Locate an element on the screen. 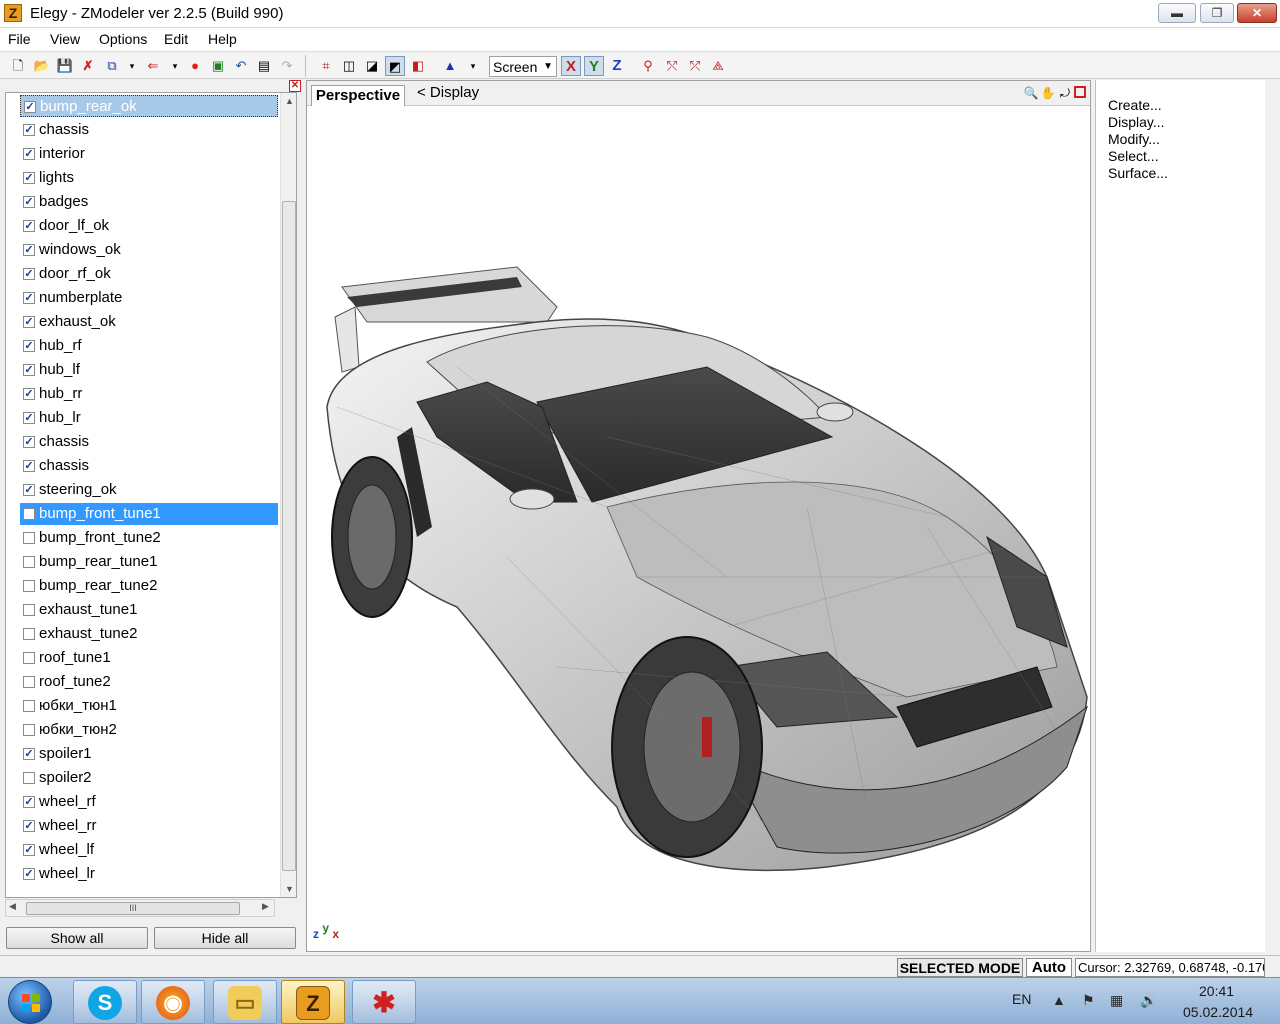  dropdown-arrow-icon: ▾ is located at coordinates (132, 66).